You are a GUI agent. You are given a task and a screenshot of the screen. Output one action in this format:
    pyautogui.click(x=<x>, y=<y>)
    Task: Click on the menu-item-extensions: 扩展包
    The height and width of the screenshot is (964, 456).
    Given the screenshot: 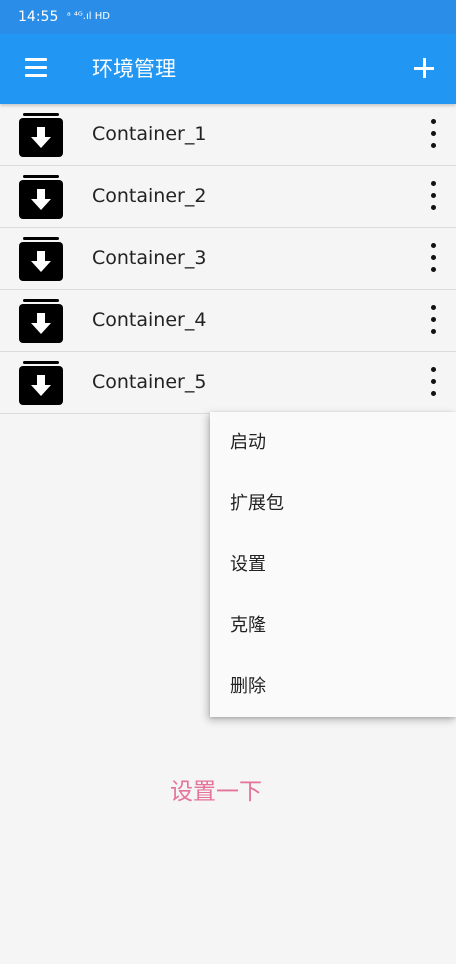 What is the action you would take?
    pyautogui.click(x=333, y=503)
    